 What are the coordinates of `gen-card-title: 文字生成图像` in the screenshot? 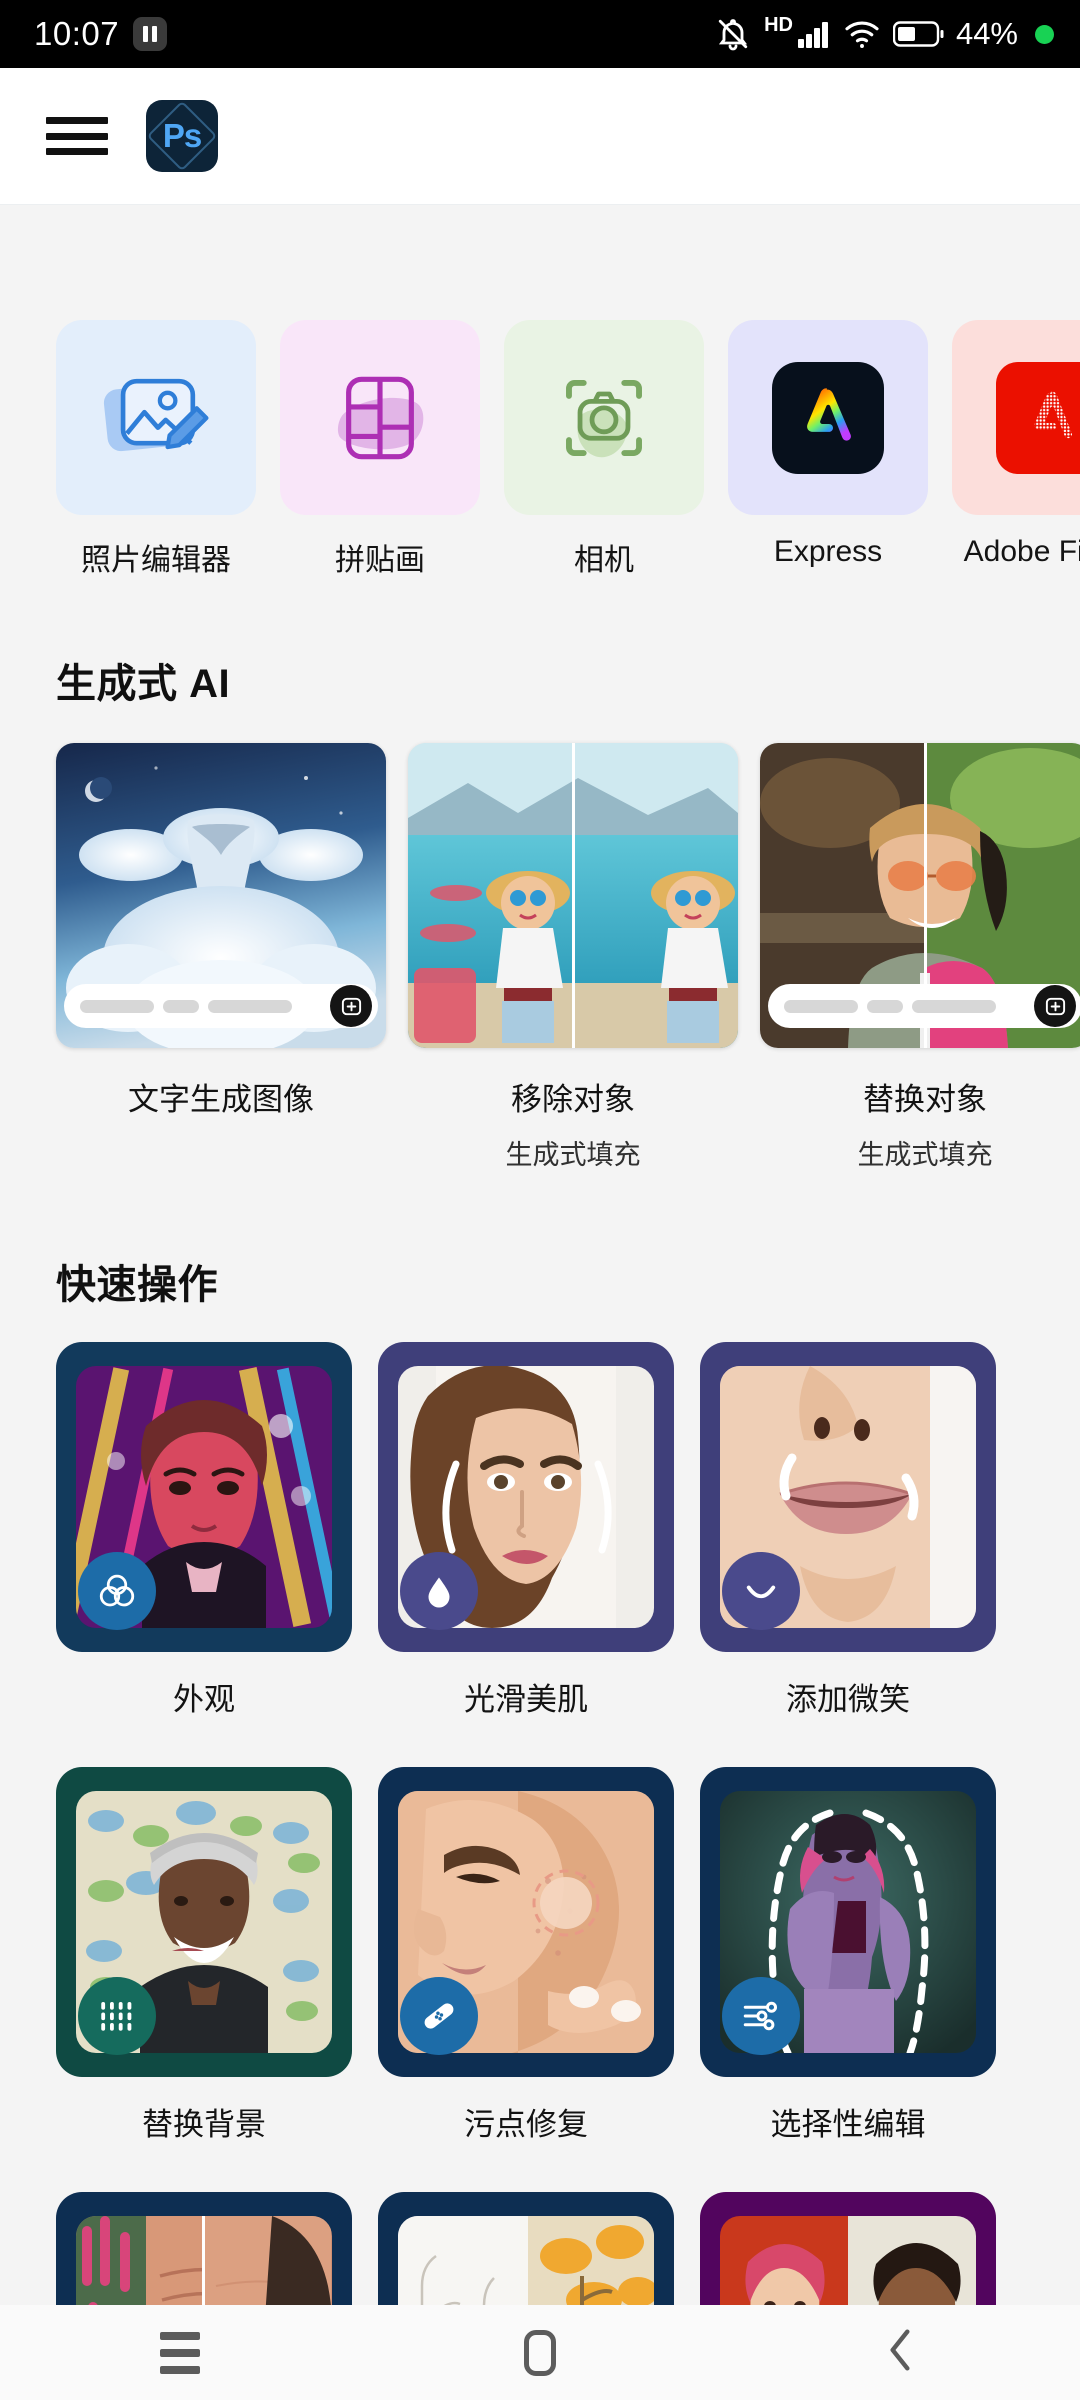 It's located at (221, 1099).